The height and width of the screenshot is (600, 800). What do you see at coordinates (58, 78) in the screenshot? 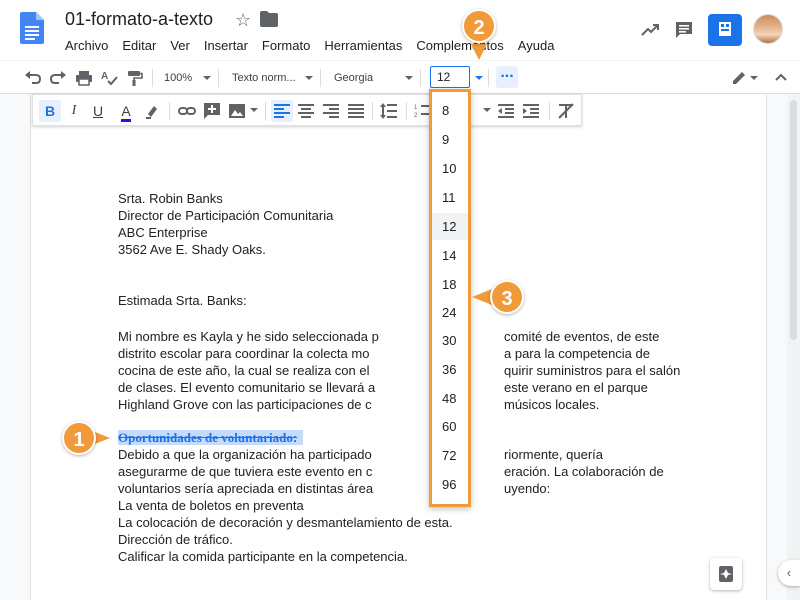
I see `redo-icon` at bounding box center [58, 78].